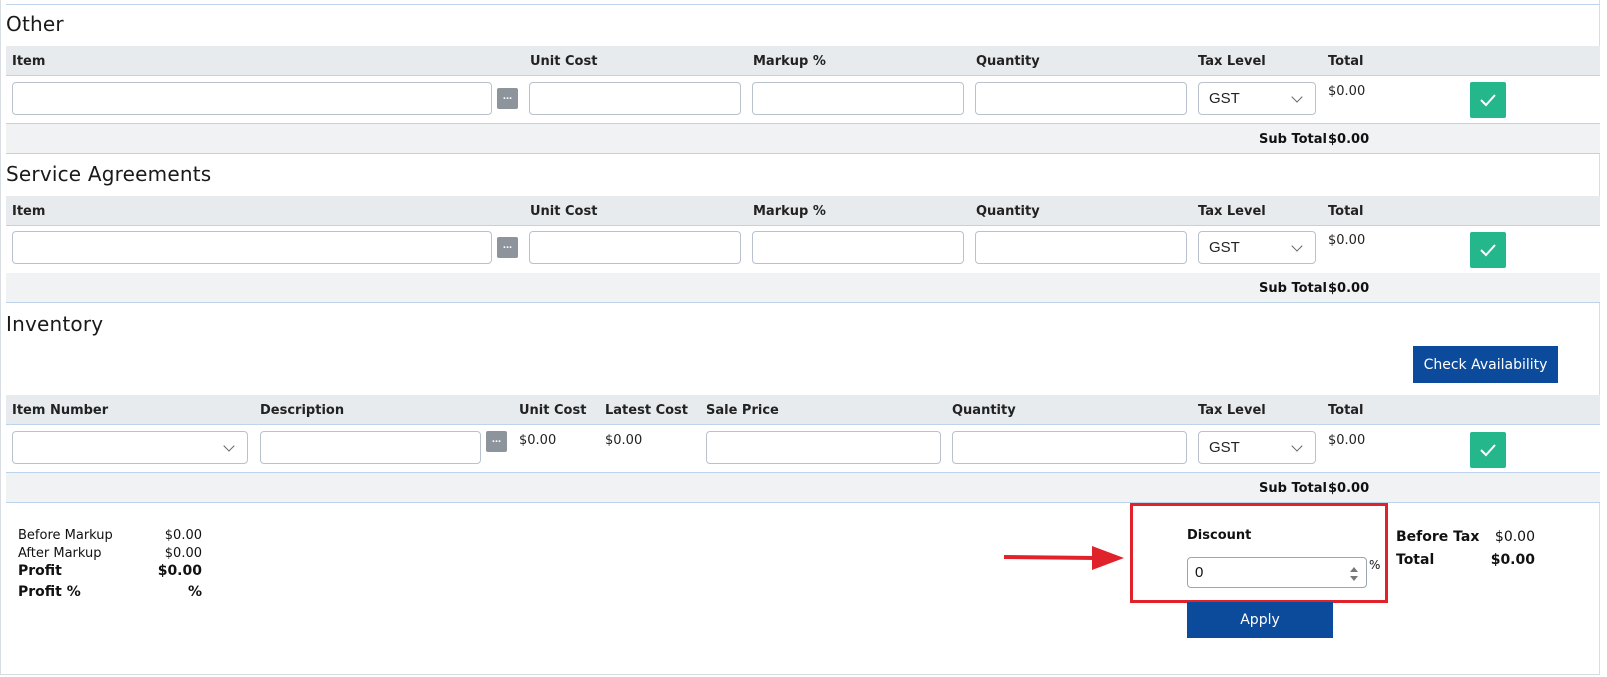 The height and width of the screenshot is (677, 1607). I want to click on service-row-total: $0.00, so click(1347, 240).